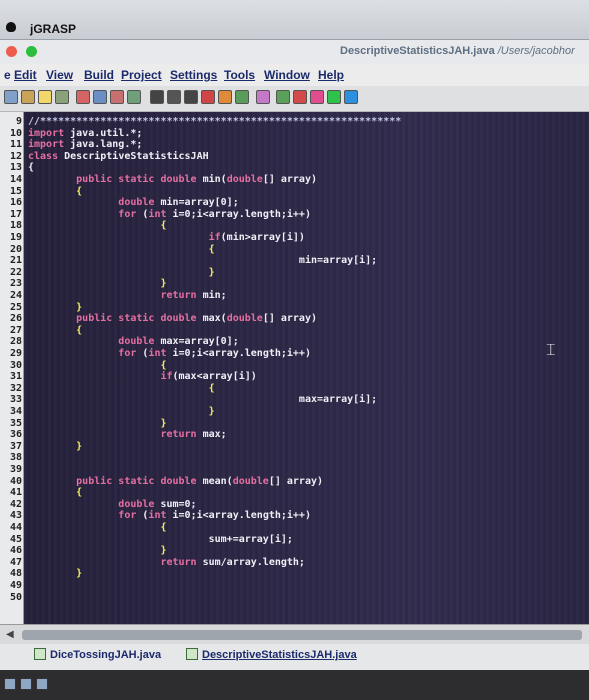 This screenshot has height=700, width=589. I want to click on cut-icon, so click(83, 97).